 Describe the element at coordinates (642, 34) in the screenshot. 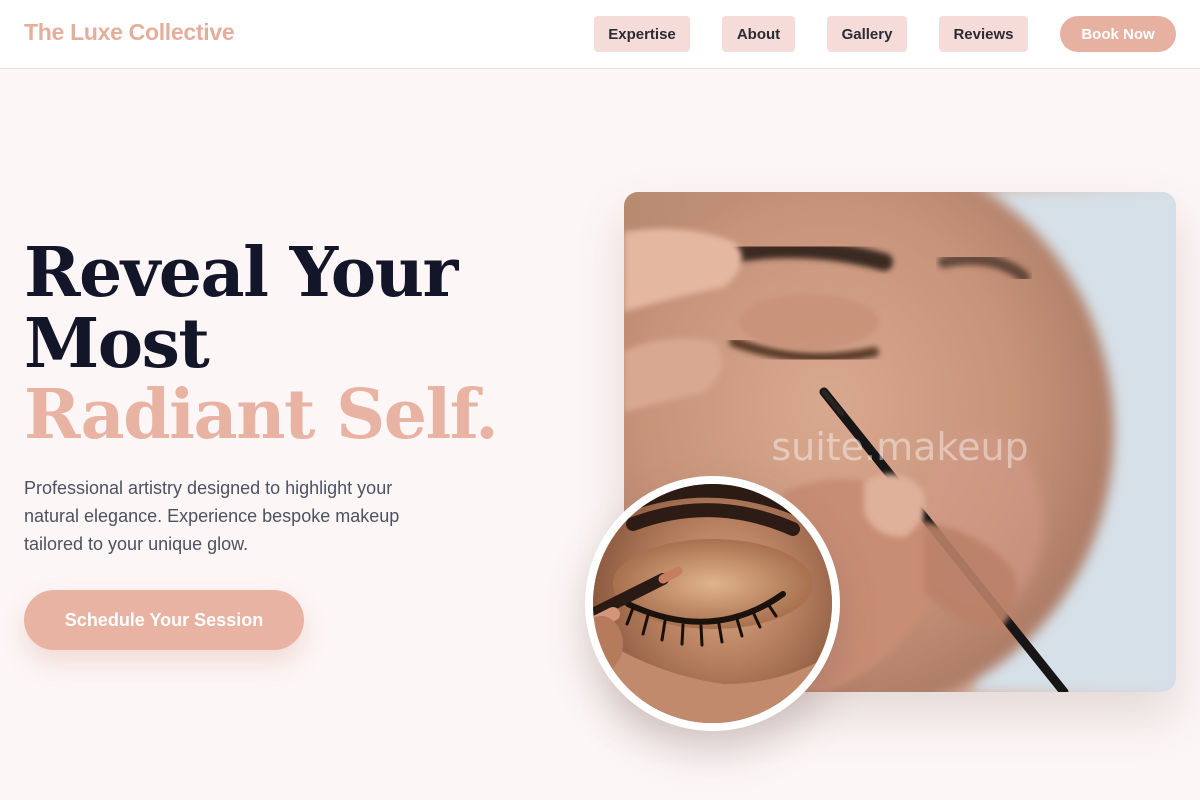

I see `nav-expertise: Expertise` at that location.